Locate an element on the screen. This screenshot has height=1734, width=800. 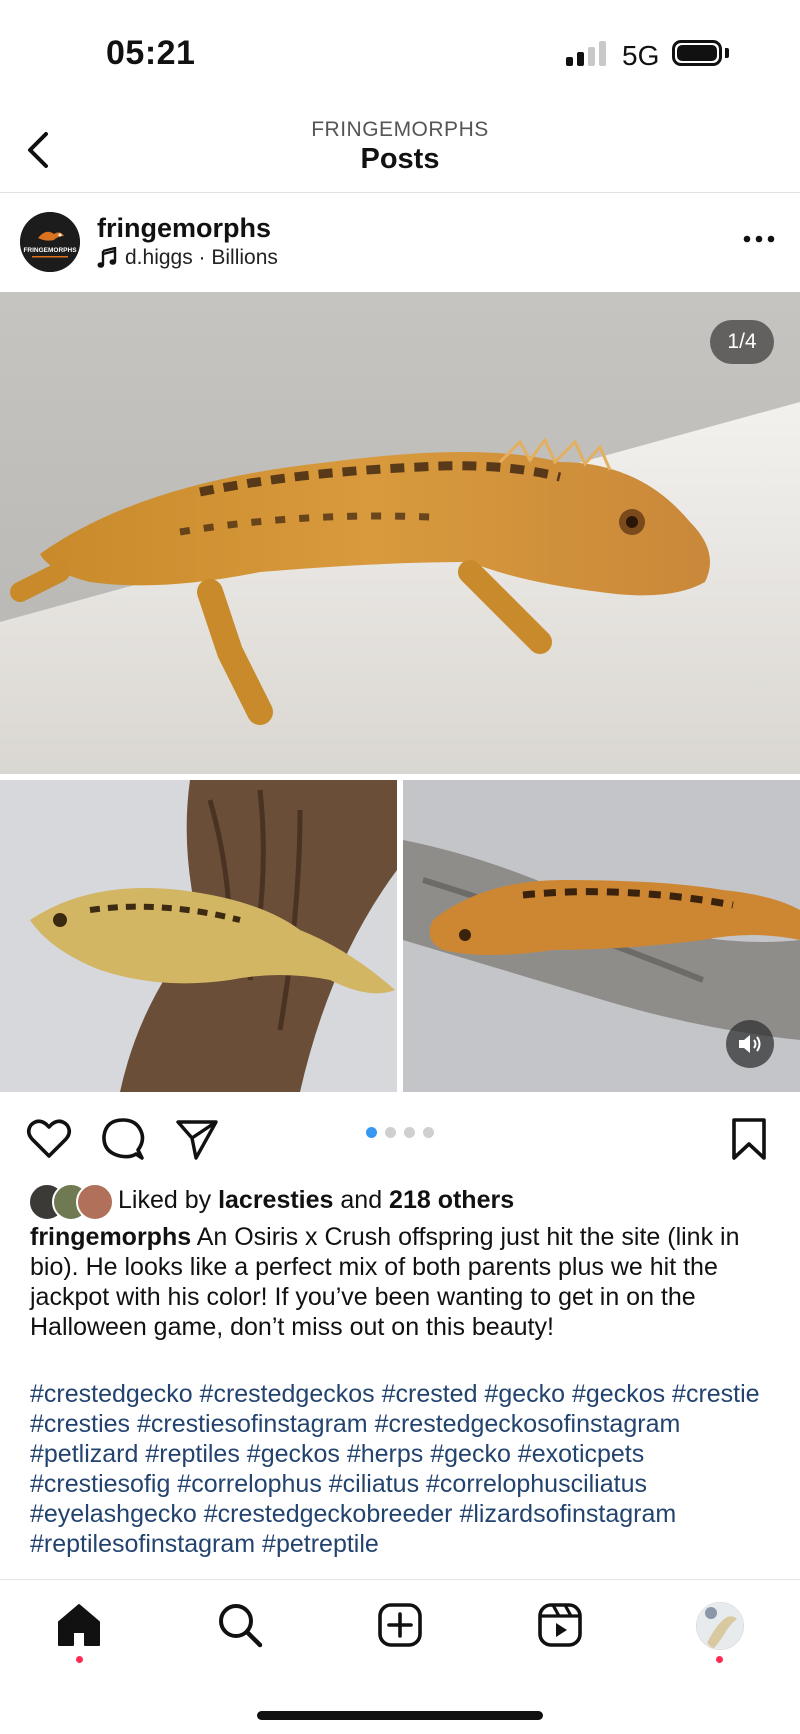
more-options-button is located at coordinates (759, 239).